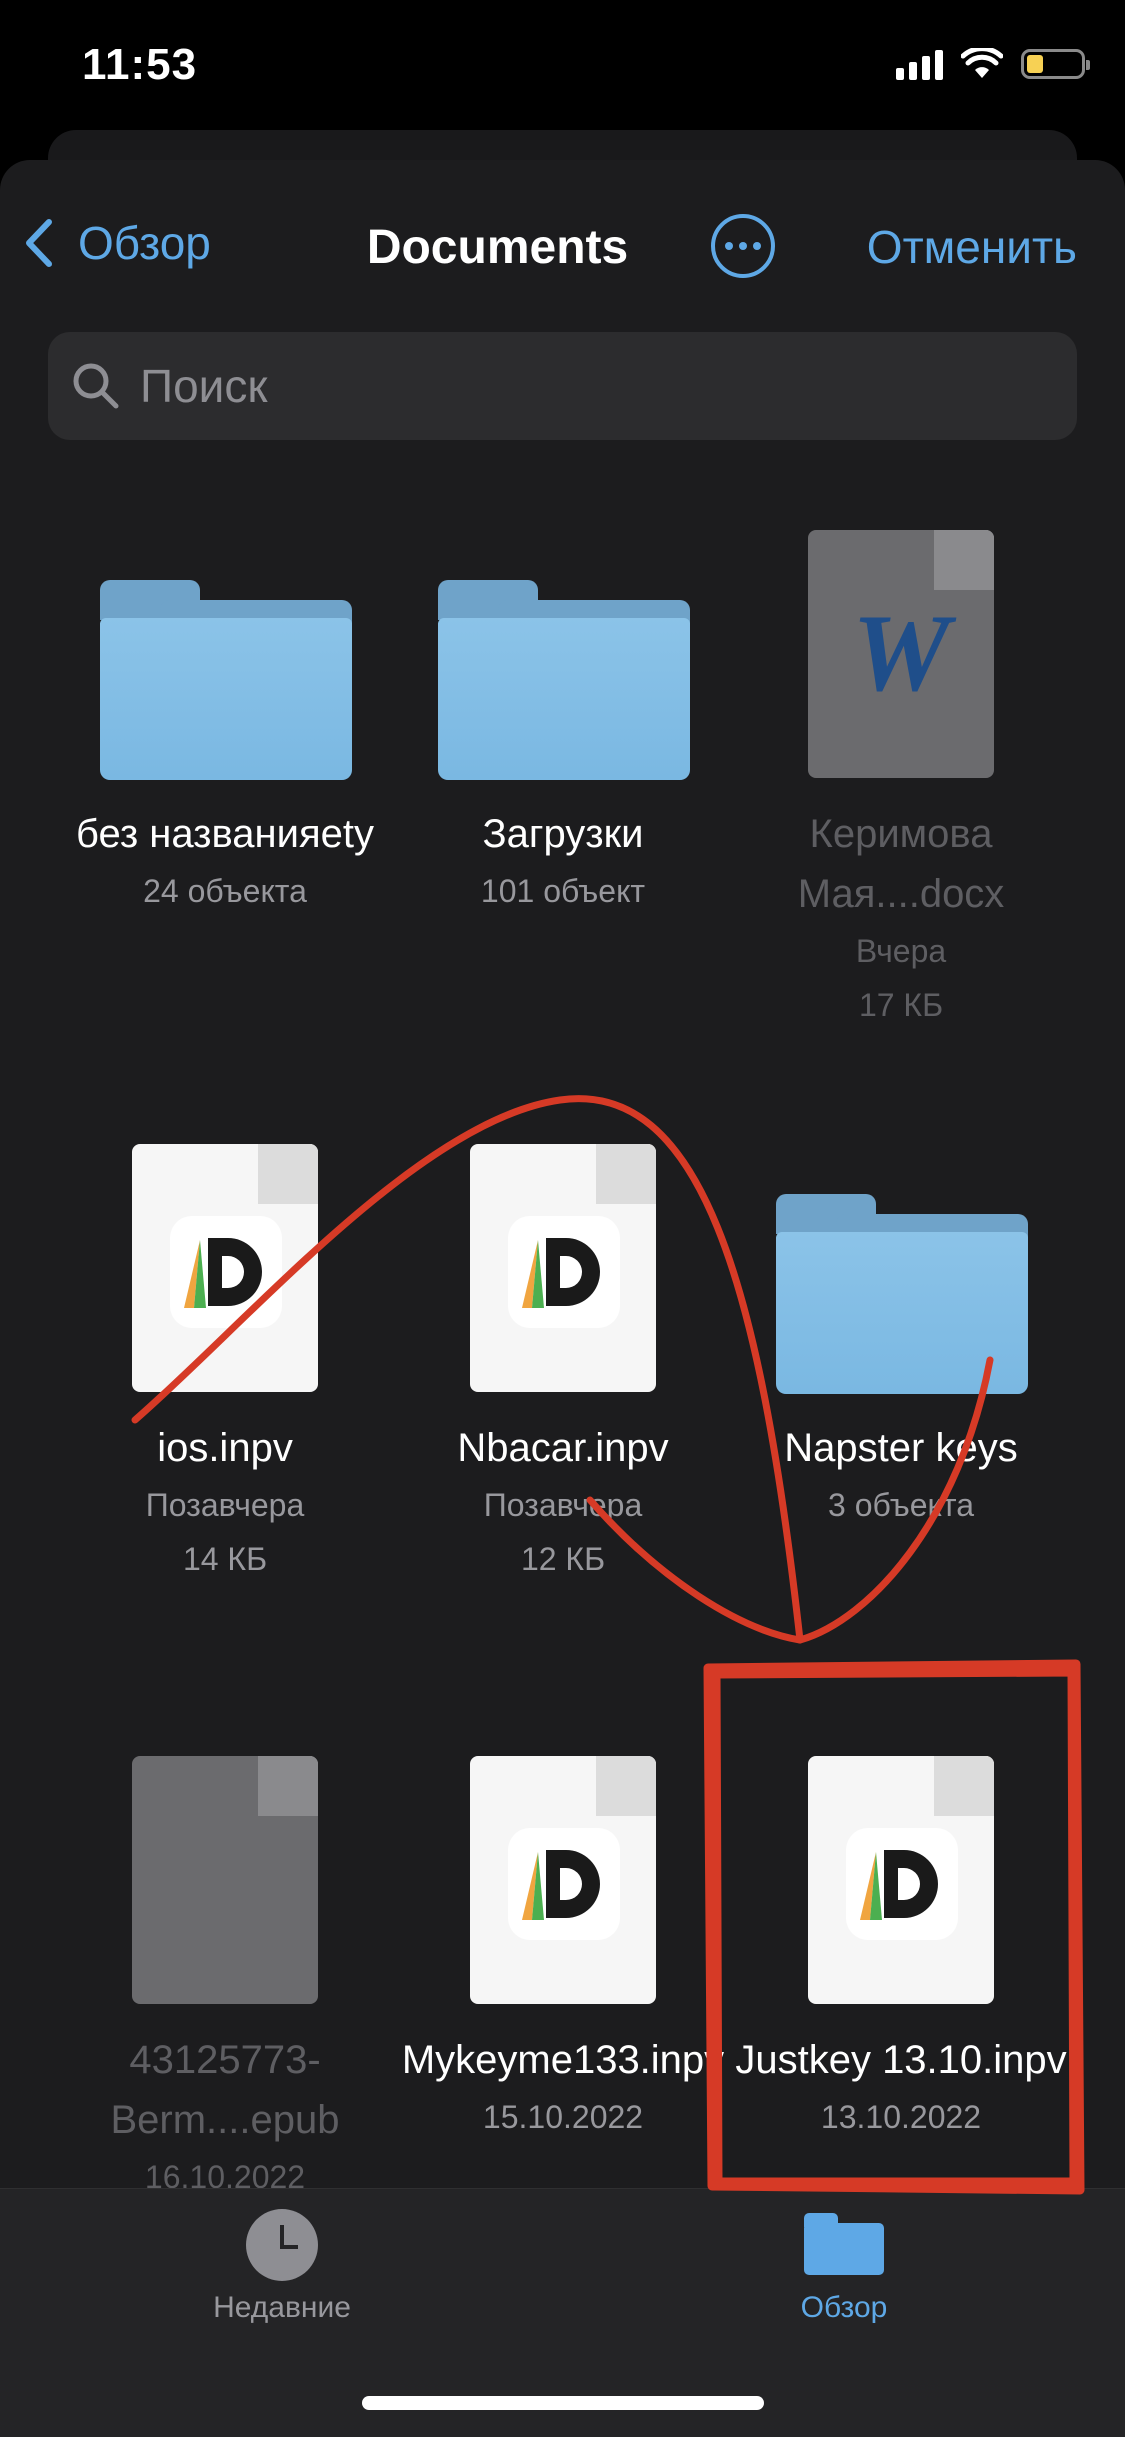  Describe the element at coordinates (225, 1559) in the screenshot. I see `item-size: 14 КБ` at that location.